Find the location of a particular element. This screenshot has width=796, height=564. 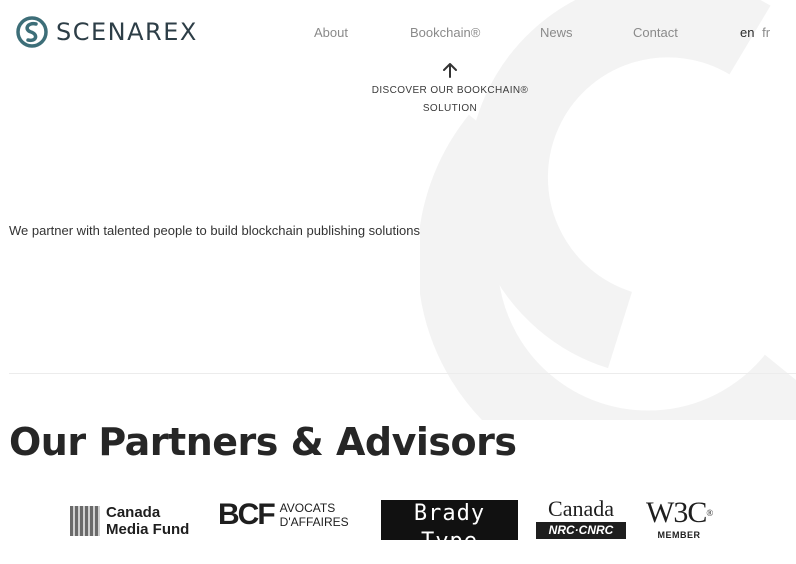

bcf-line2: D'AFFAIRES is located at coordinates (314, 522).